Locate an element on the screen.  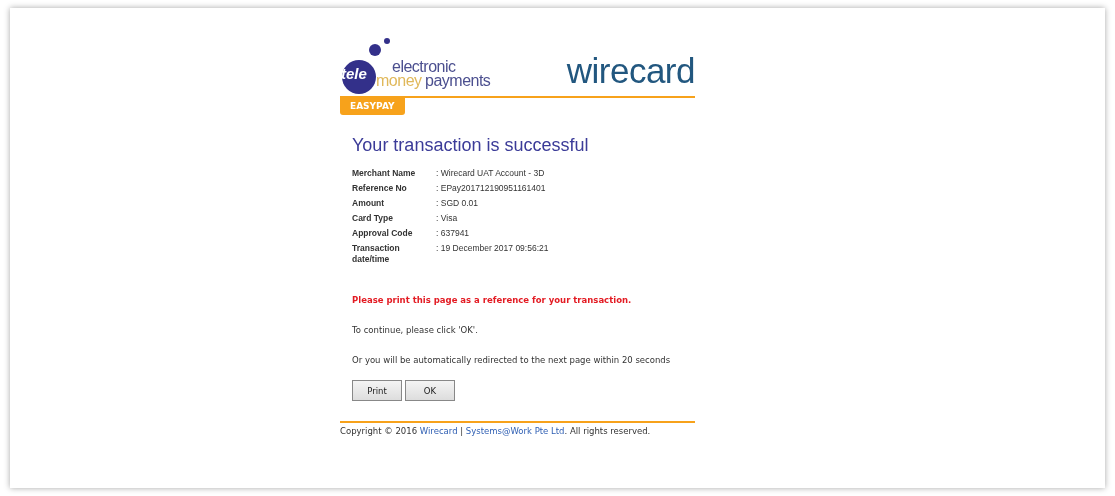
info-text: To continue, please click 'OK'. is located at coordinates (415, 330).